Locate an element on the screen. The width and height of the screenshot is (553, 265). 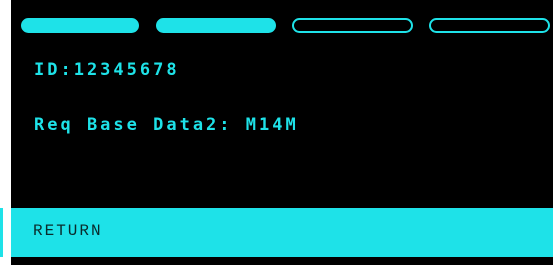
return-bar-edge is located at coordinates (1, 232).